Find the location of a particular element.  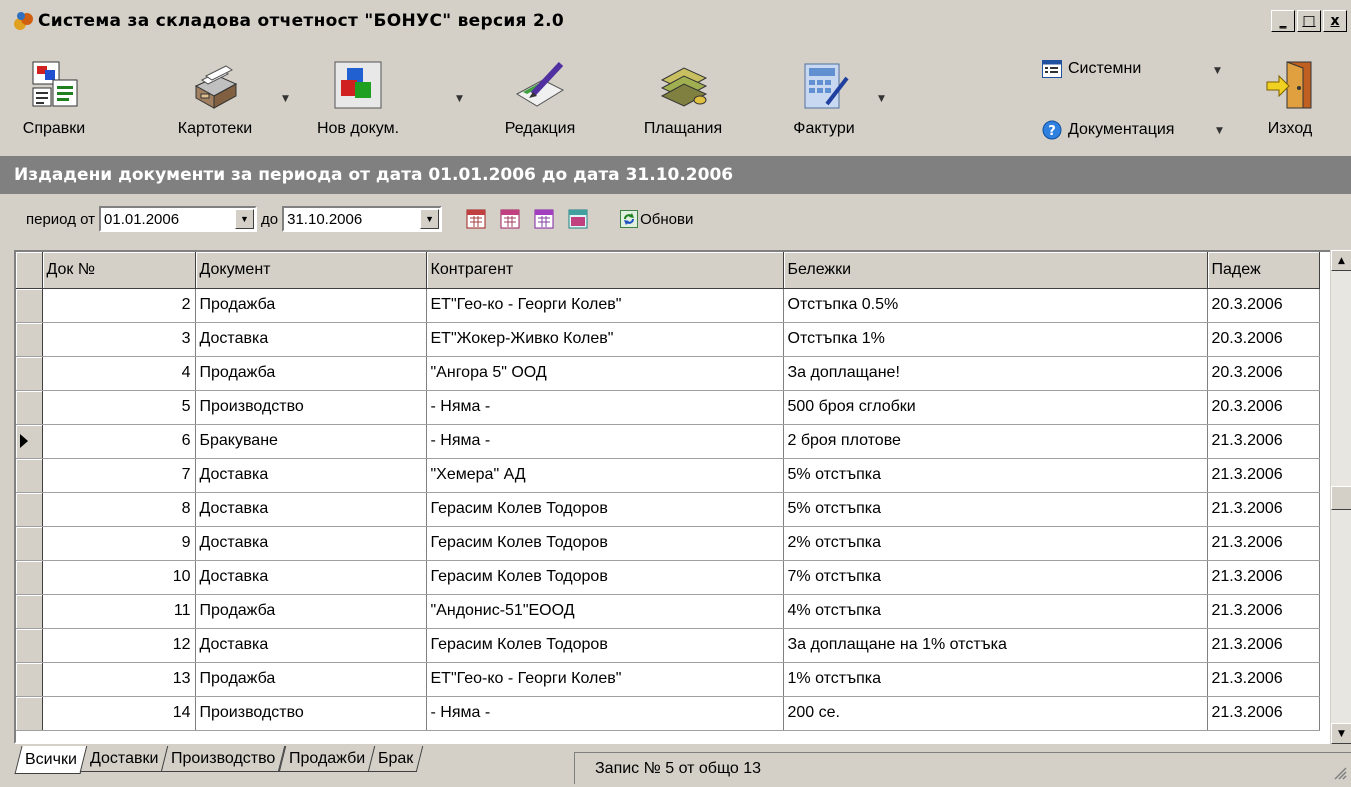

sistemni-dropdown-icon: ▼ is located at coordinates (1217, 71).